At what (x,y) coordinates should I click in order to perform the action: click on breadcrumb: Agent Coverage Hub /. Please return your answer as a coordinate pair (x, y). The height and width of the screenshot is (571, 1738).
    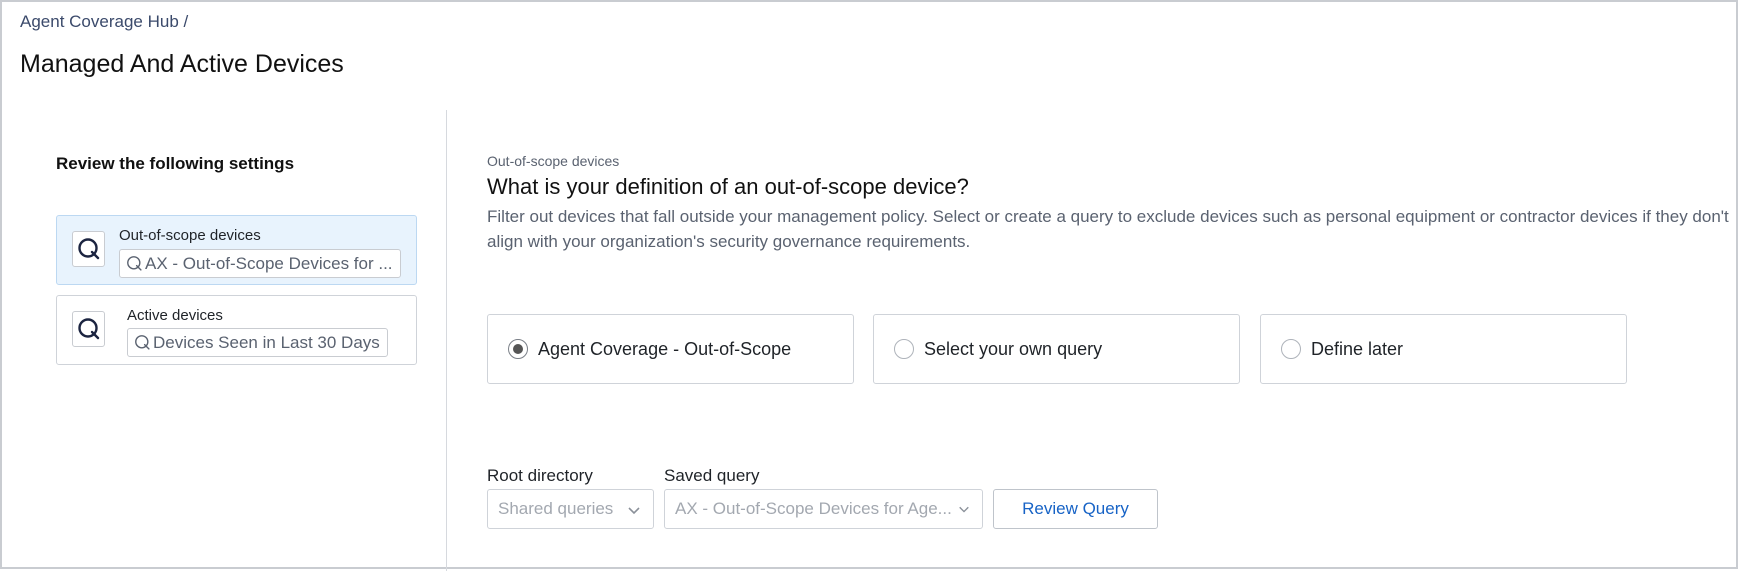
    Looking at the image, I should click on (104, 22).